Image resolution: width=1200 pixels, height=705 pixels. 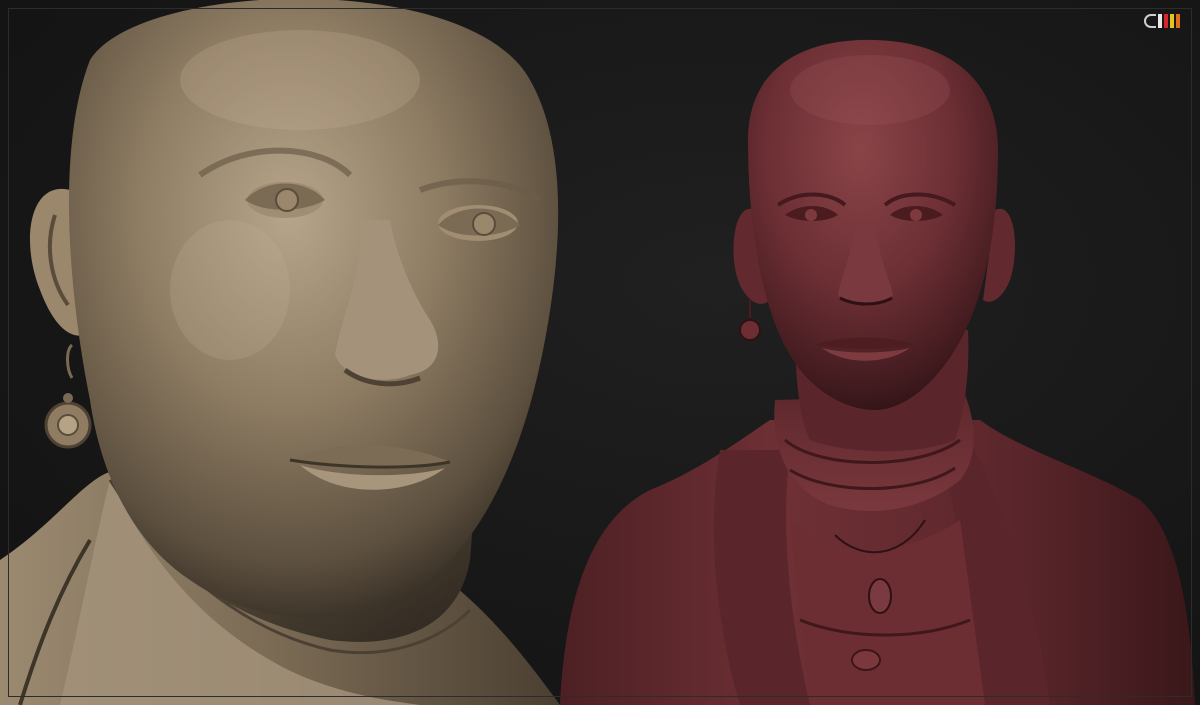 What do you see at coordinates (1178, 21) in the screenshot?
I see `logo-bar-orange` at bounding box center [1178, 21].